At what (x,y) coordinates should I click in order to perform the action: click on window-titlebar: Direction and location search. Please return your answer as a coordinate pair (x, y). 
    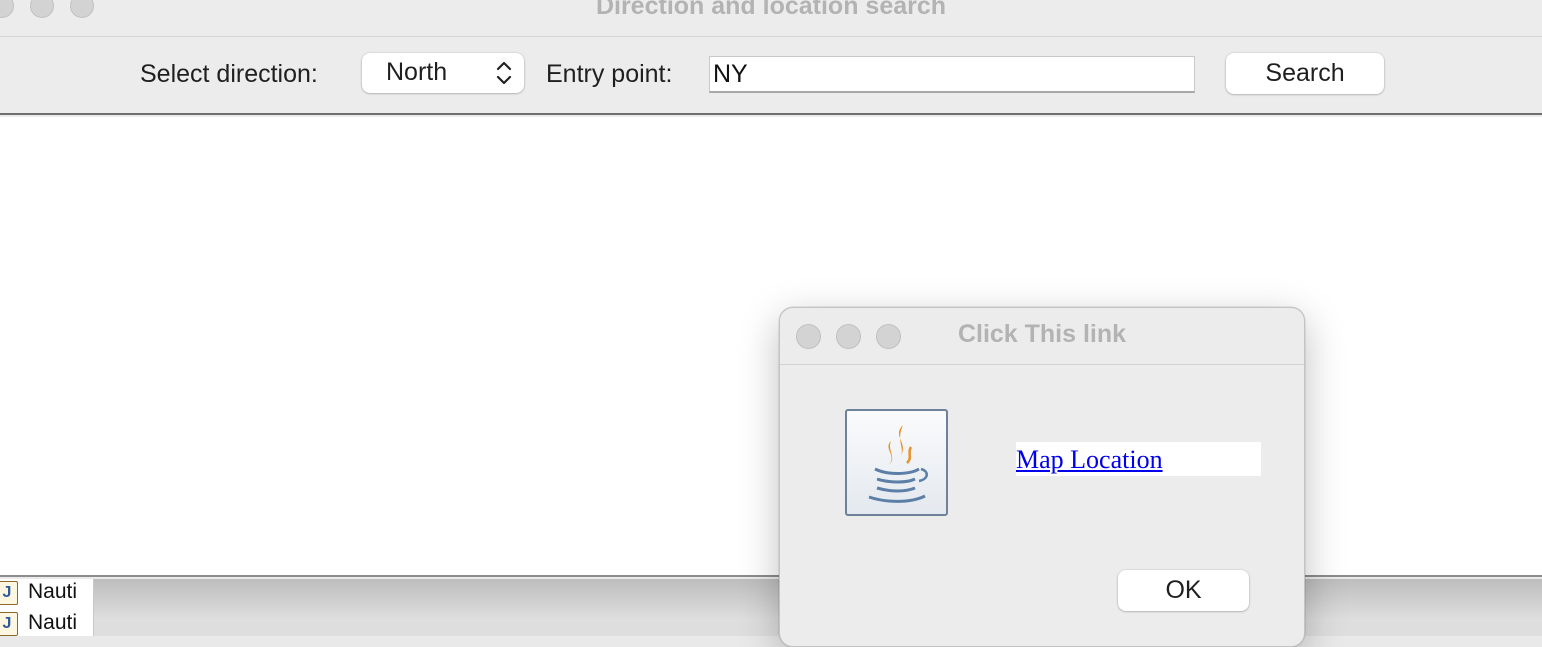
    Looking at the image, I should click on (771, 18).